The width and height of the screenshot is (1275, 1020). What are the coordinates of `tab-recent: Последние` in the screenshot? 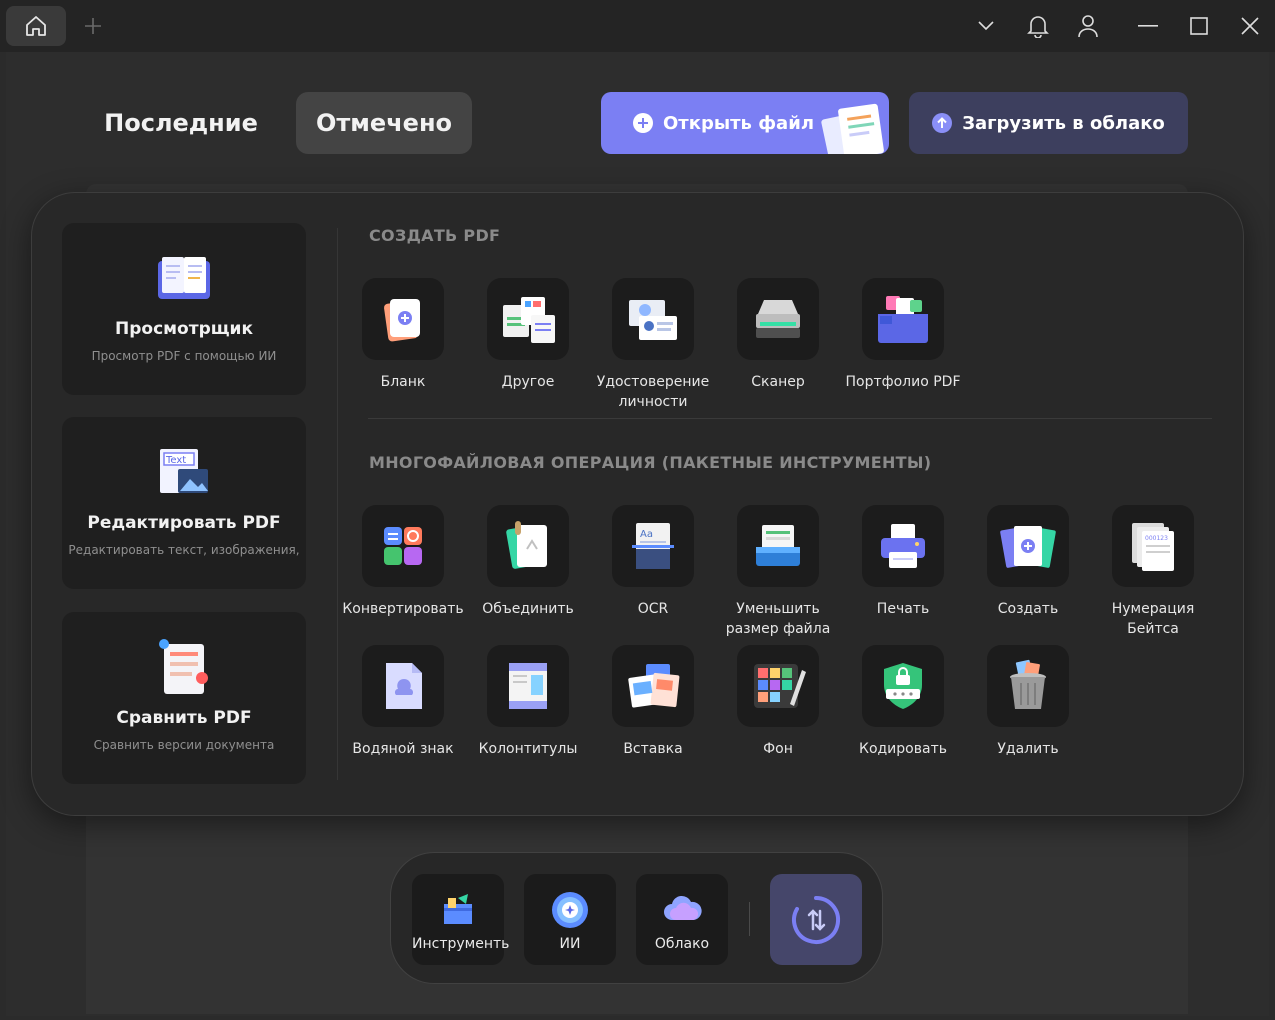 It's located at (181, 123).